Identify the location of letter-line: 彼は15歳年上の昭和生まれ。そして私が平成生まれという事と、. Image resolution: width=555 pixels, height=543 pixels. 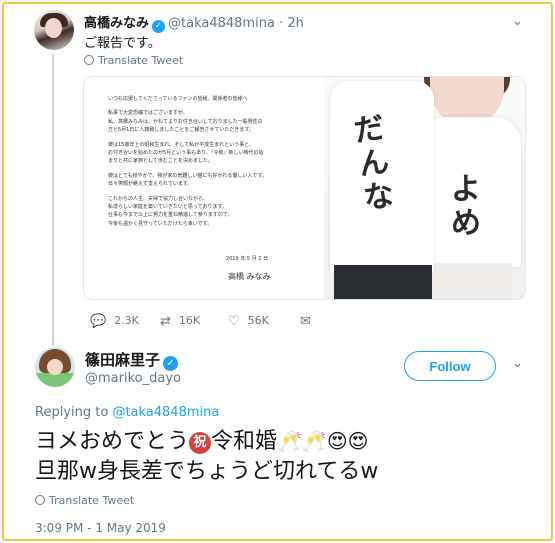
(181, 144).